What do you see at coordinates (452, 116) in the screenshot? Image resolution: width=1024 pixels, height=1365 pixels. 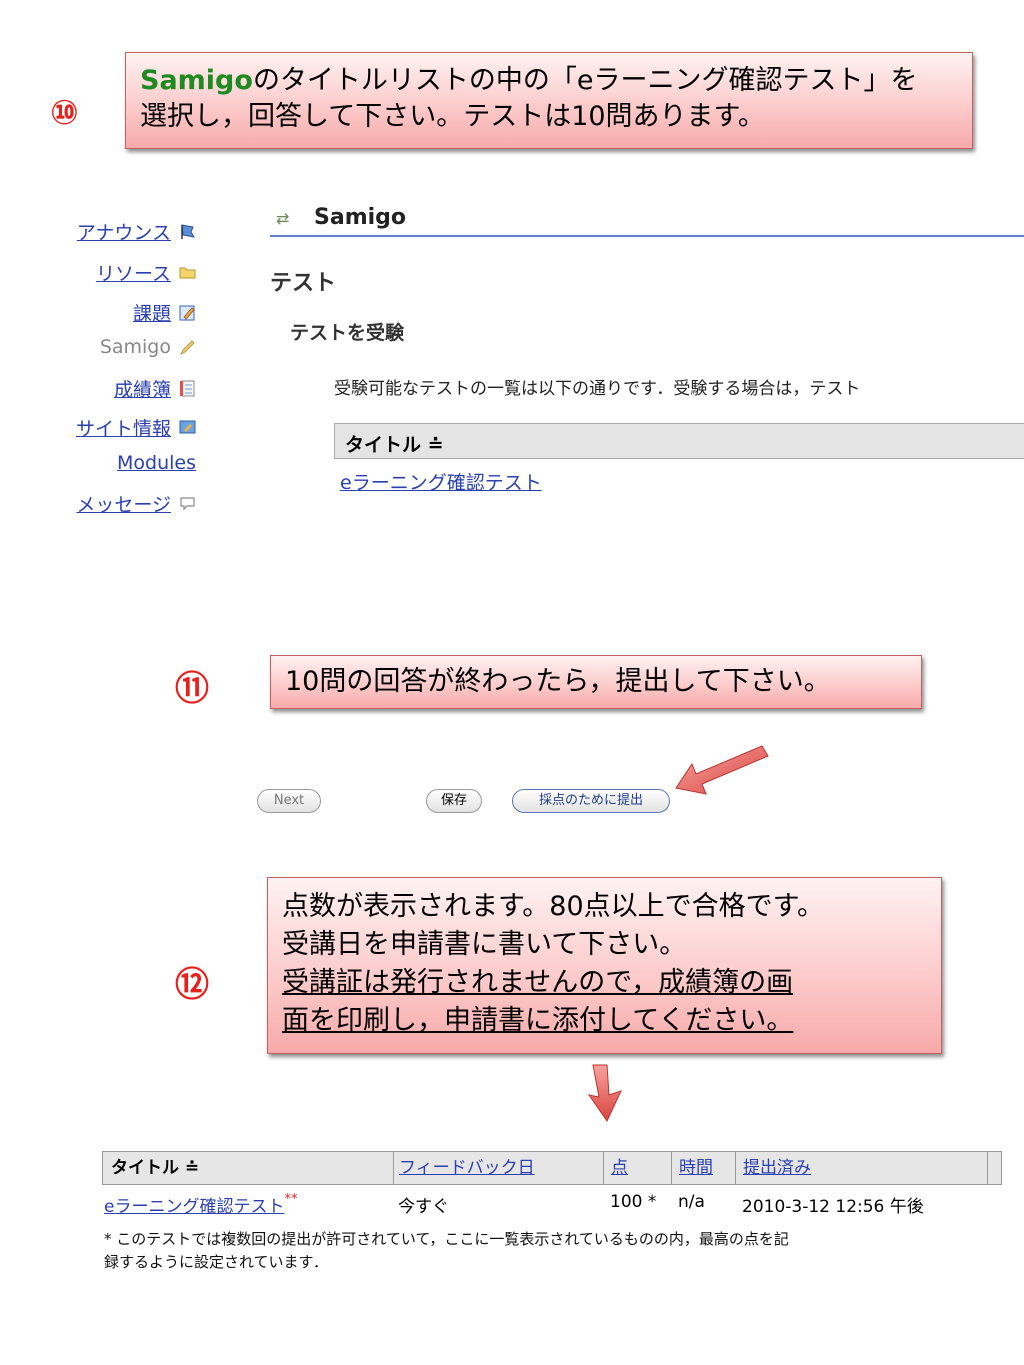 I see `callout-10-line2: 選択し，回答して下さい。テストは10問あります。` at bounding box center [452, 116].